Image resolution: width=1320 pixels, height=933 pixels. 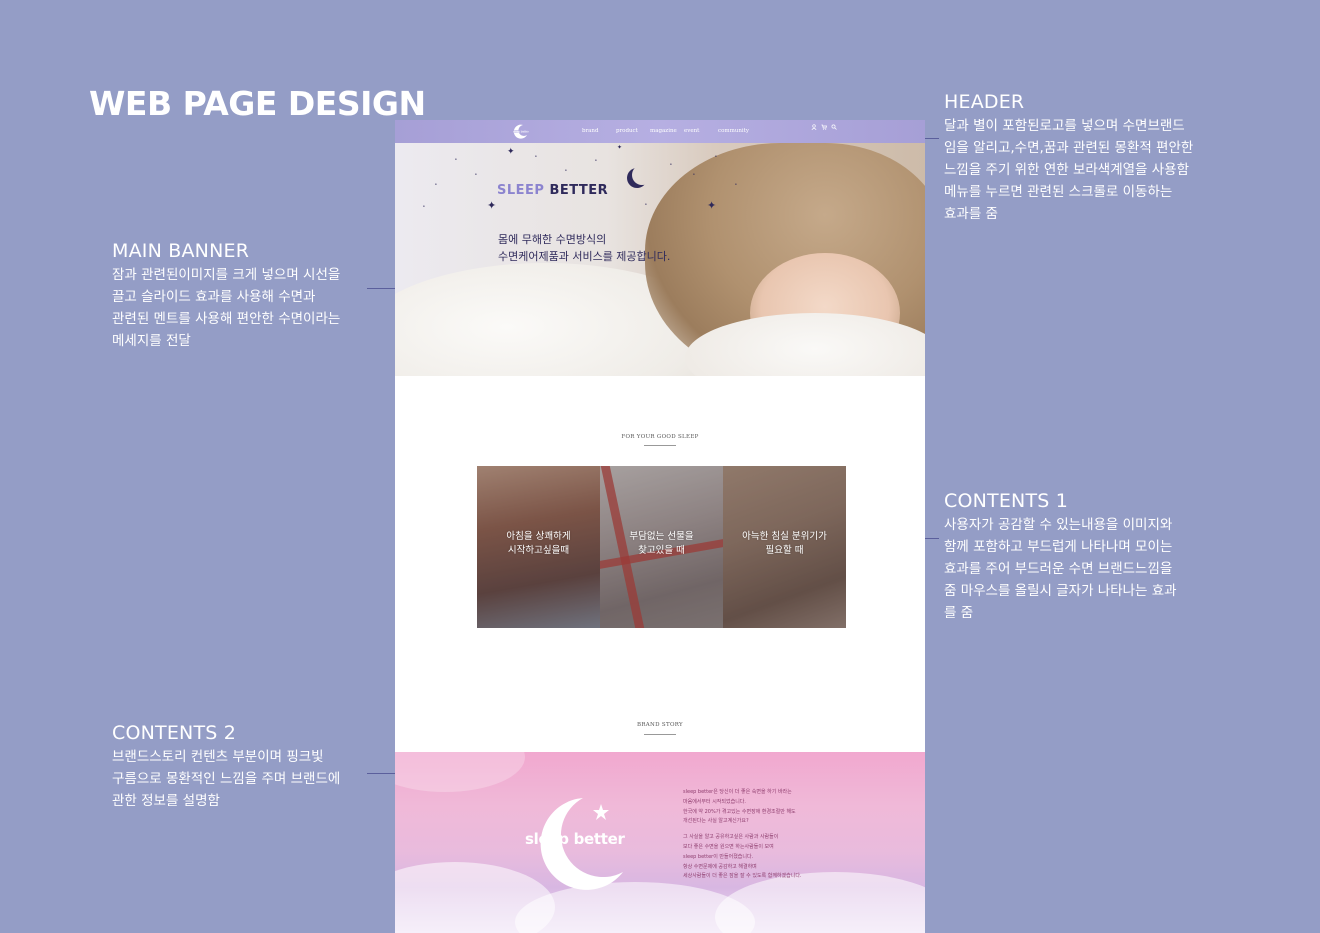 What do you see at coordinates (959, 613) in the screenshot?
I see `annotation-line: 를 줌` at bounding box center [959, 613].